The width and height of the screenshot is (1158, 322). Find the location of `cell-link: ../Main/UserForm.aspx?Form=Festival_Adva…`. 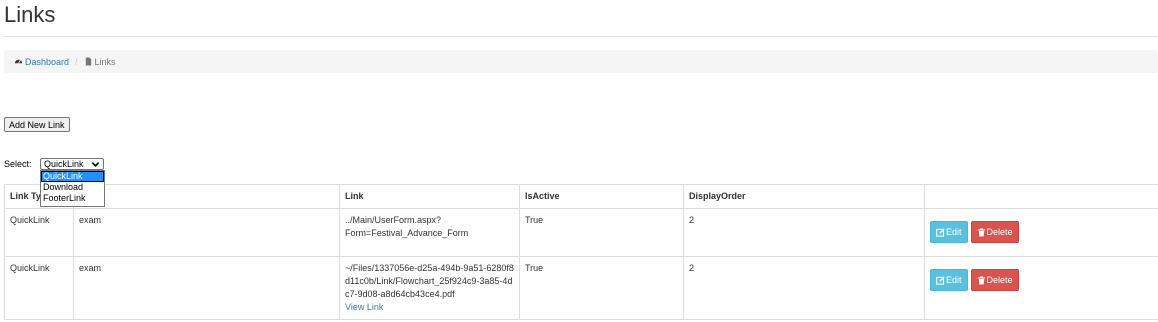

cell-link: ../Main/UserForm.aspx?Form=Festival_Adva… is located at coordinates (429, 232).